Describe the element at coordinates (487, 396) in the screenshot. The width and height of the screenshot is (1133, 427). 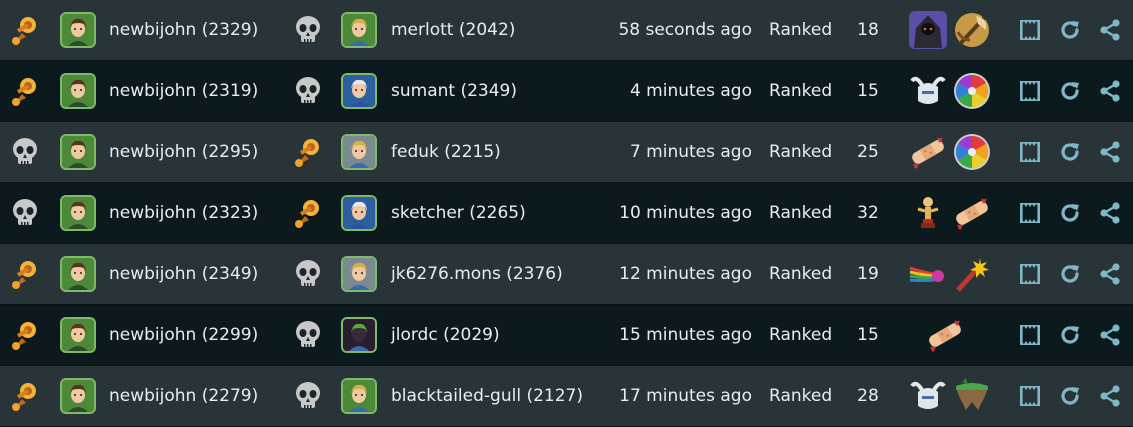
I see `player2-name: blacktailed-gull (2127)` at that location.